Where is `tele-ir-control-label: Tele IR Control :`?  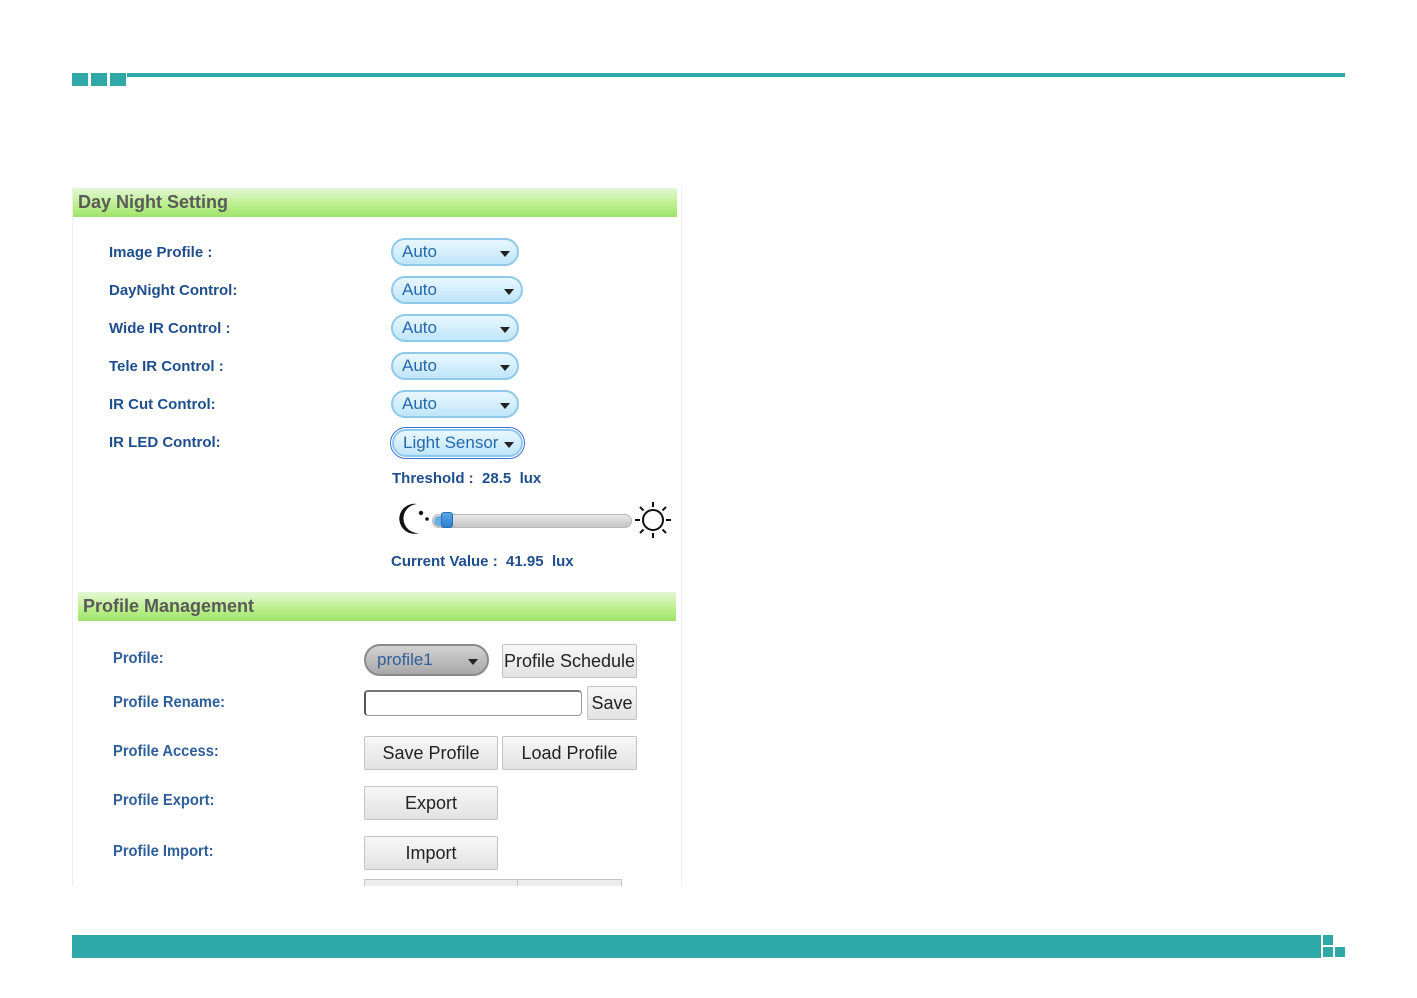 tele-ir-control-label: Tele IR Control : is located at coordinates (166, 366).